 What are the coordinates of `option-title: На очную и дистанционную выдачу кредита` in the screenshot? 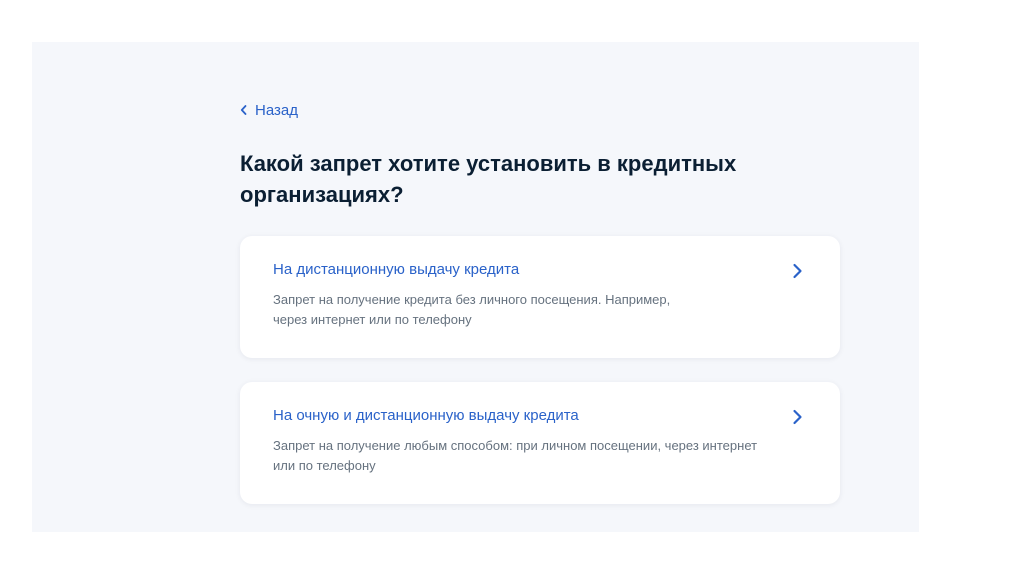 It's located at (426, 415).